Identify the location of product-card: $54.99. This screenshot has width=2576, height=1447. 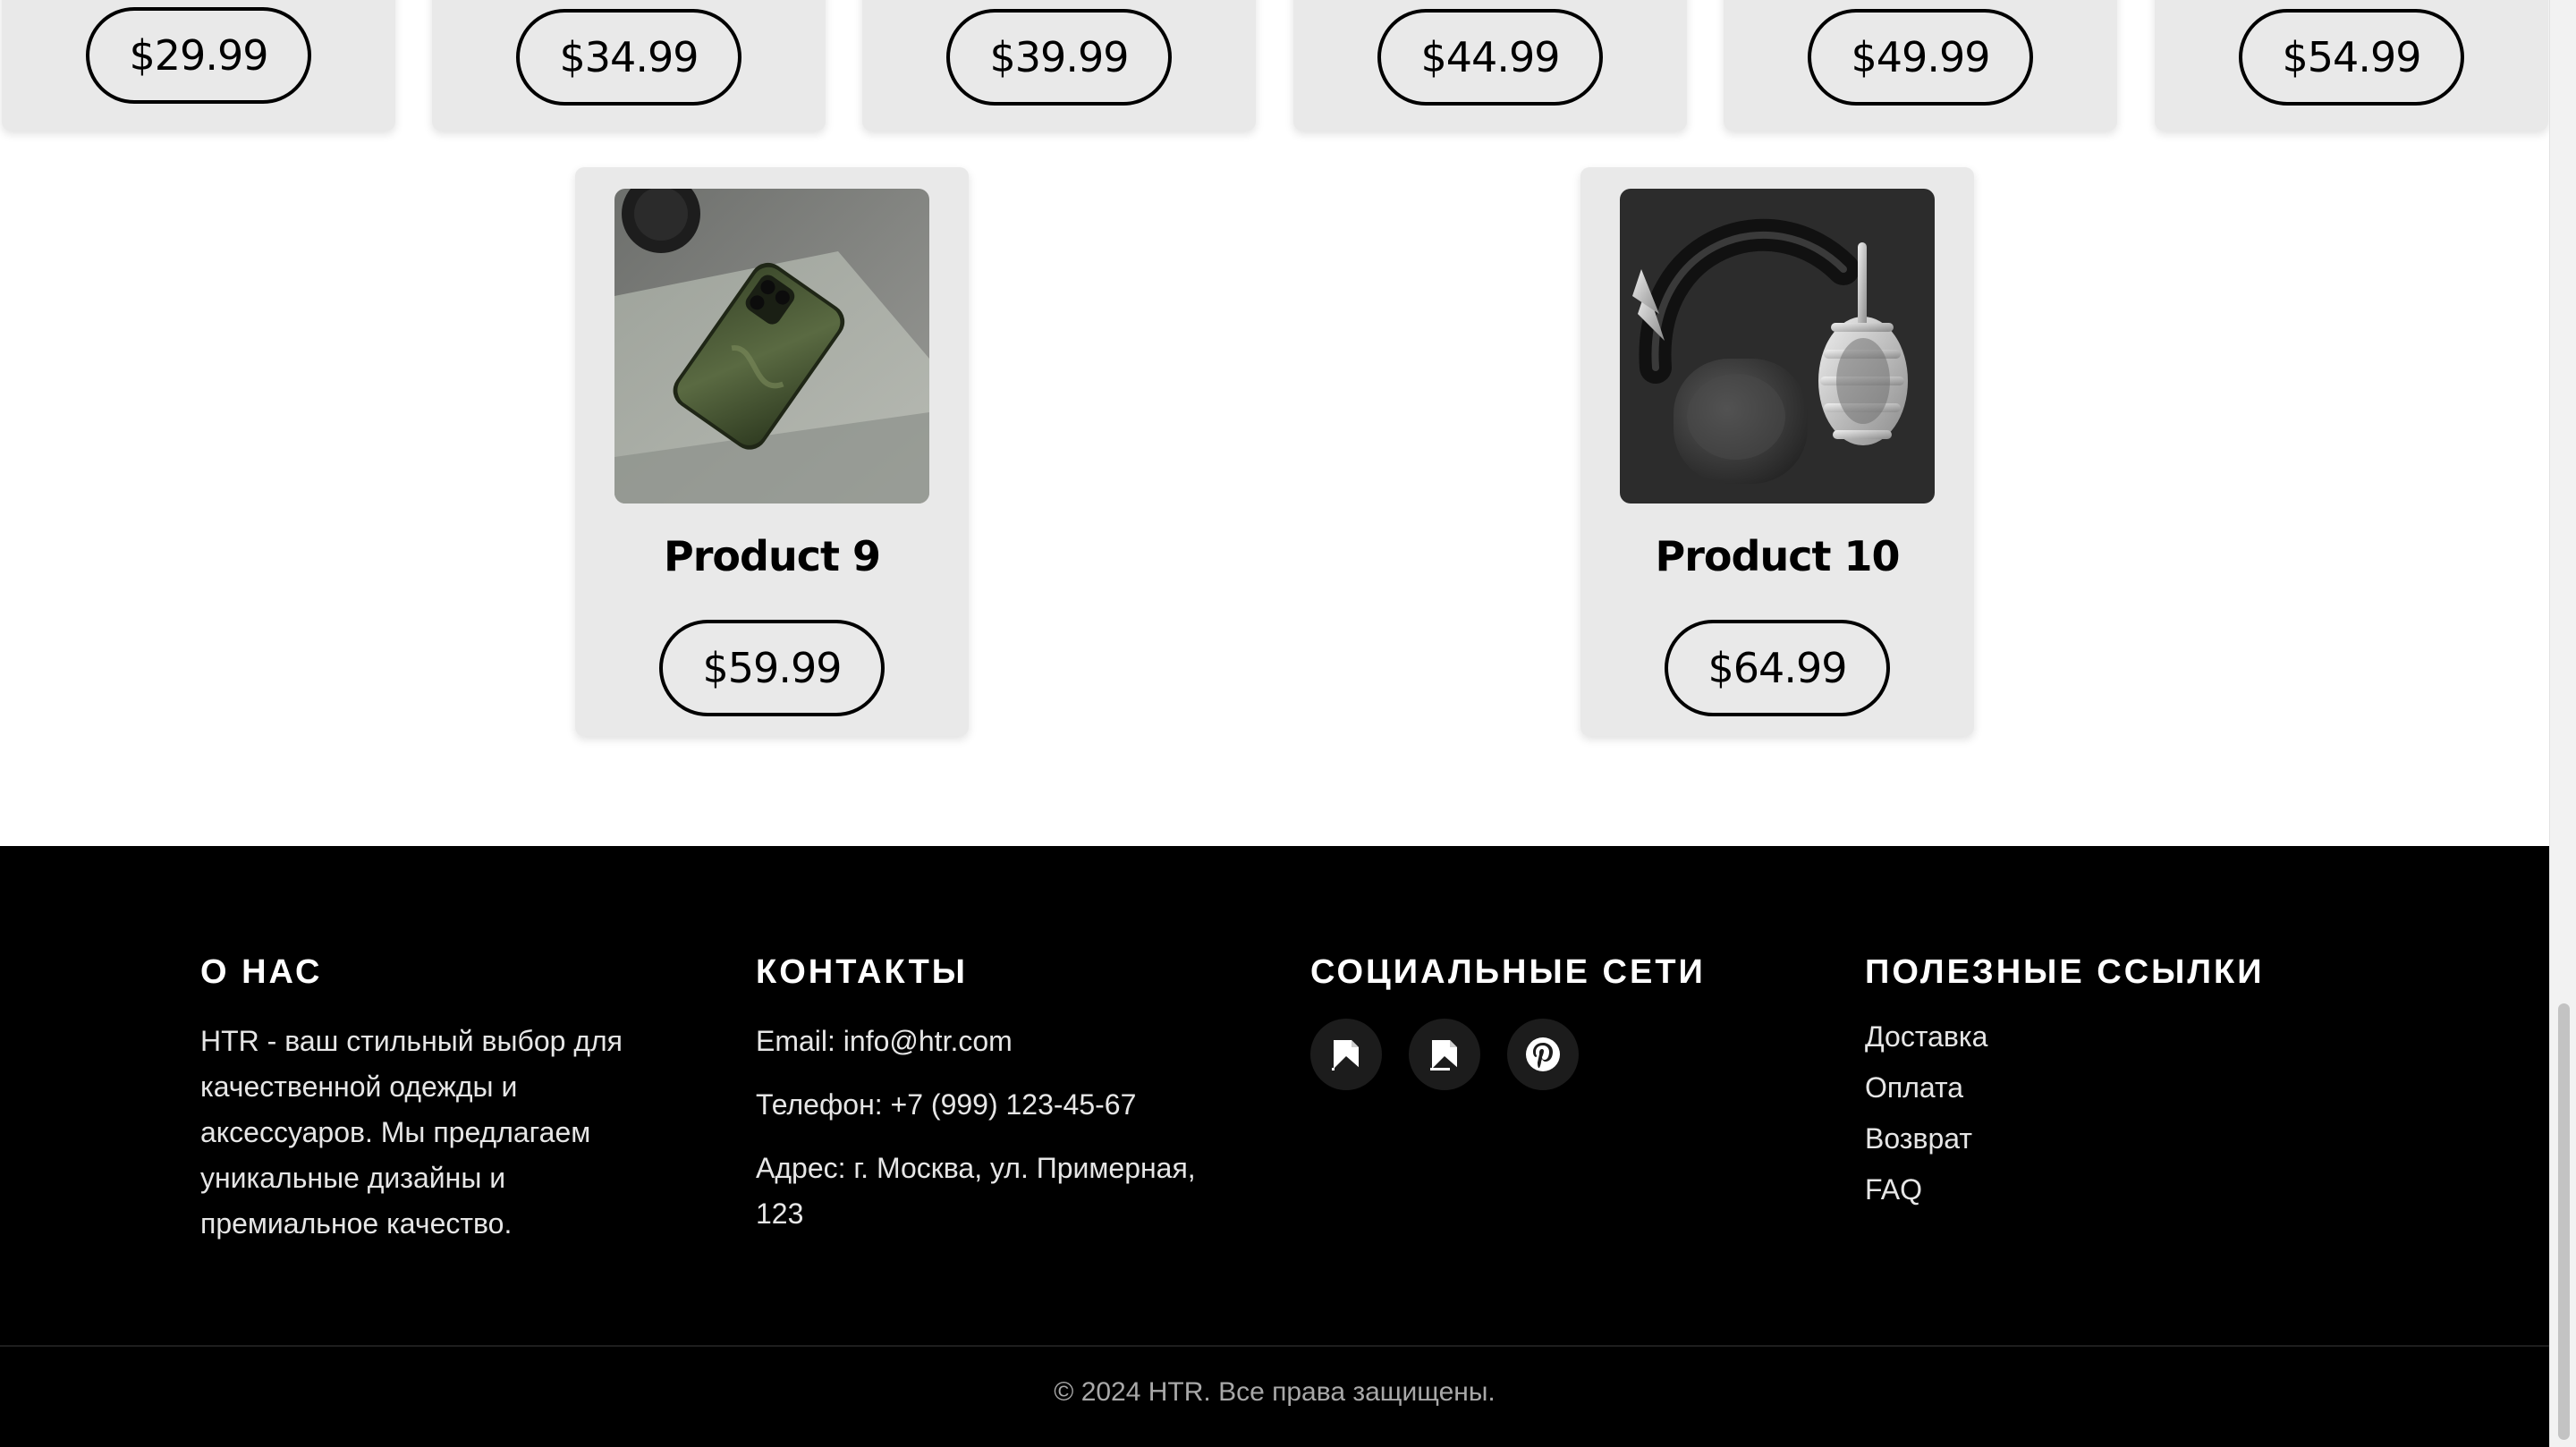
(2351, 65).